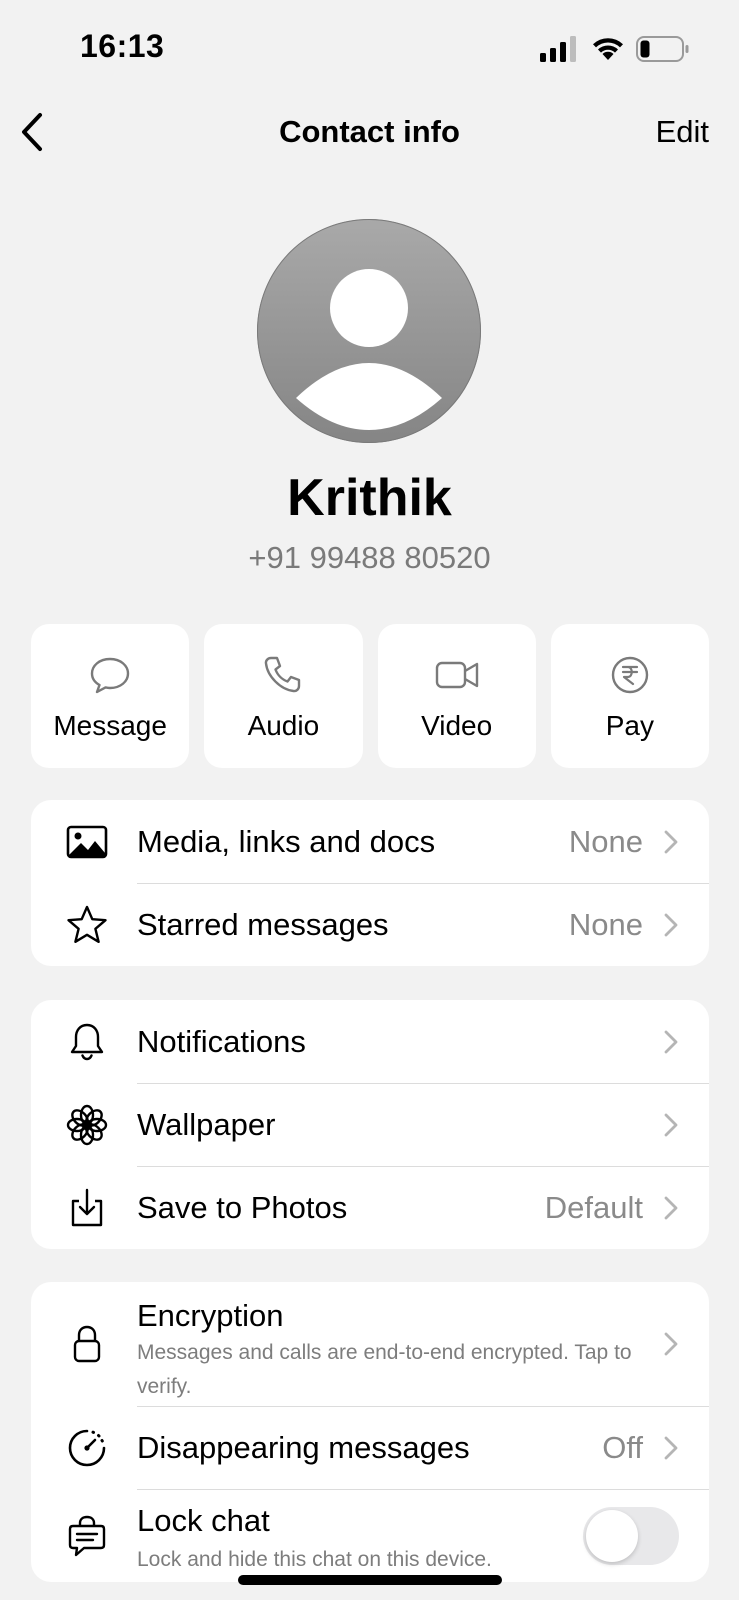  I want to click on video-label: Video, so click(457, 725).